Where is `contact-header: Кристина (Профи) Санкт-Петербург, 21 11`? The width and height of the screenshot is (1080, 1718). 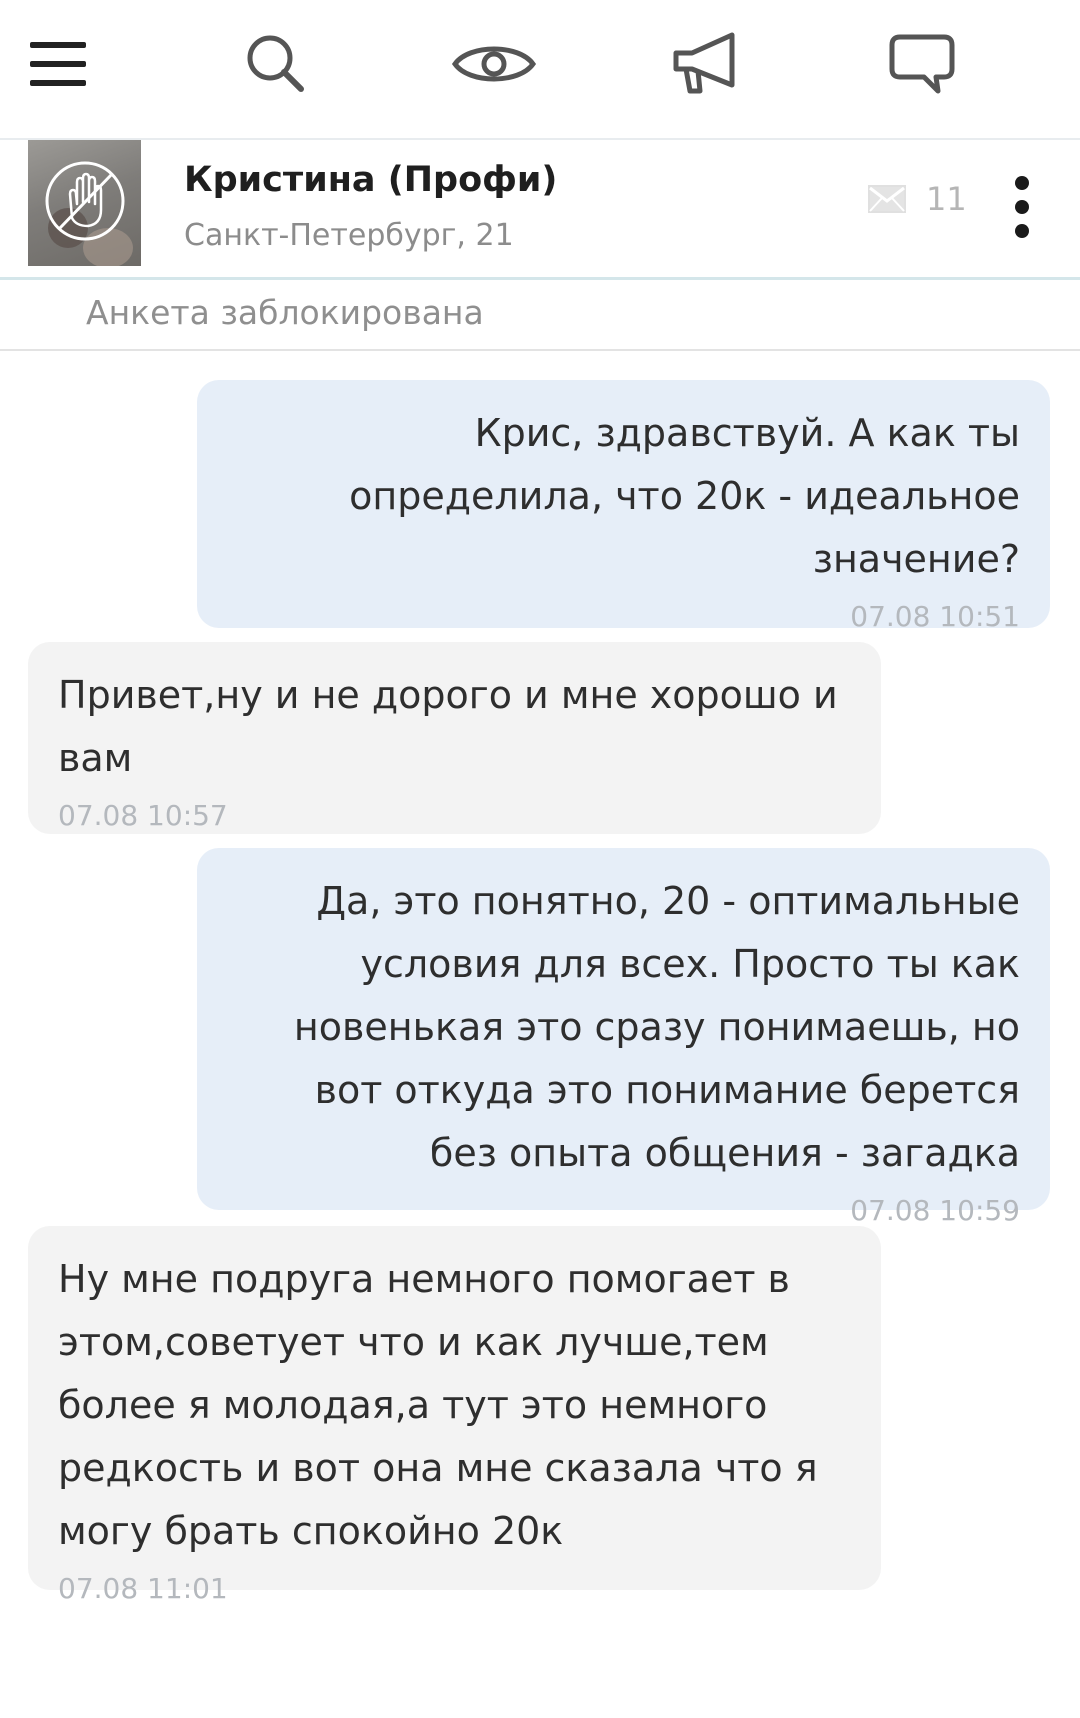
contact-header: Кристина (Профи) Санкт-Петербург, 21 11 is located at coordinates (540, 210).